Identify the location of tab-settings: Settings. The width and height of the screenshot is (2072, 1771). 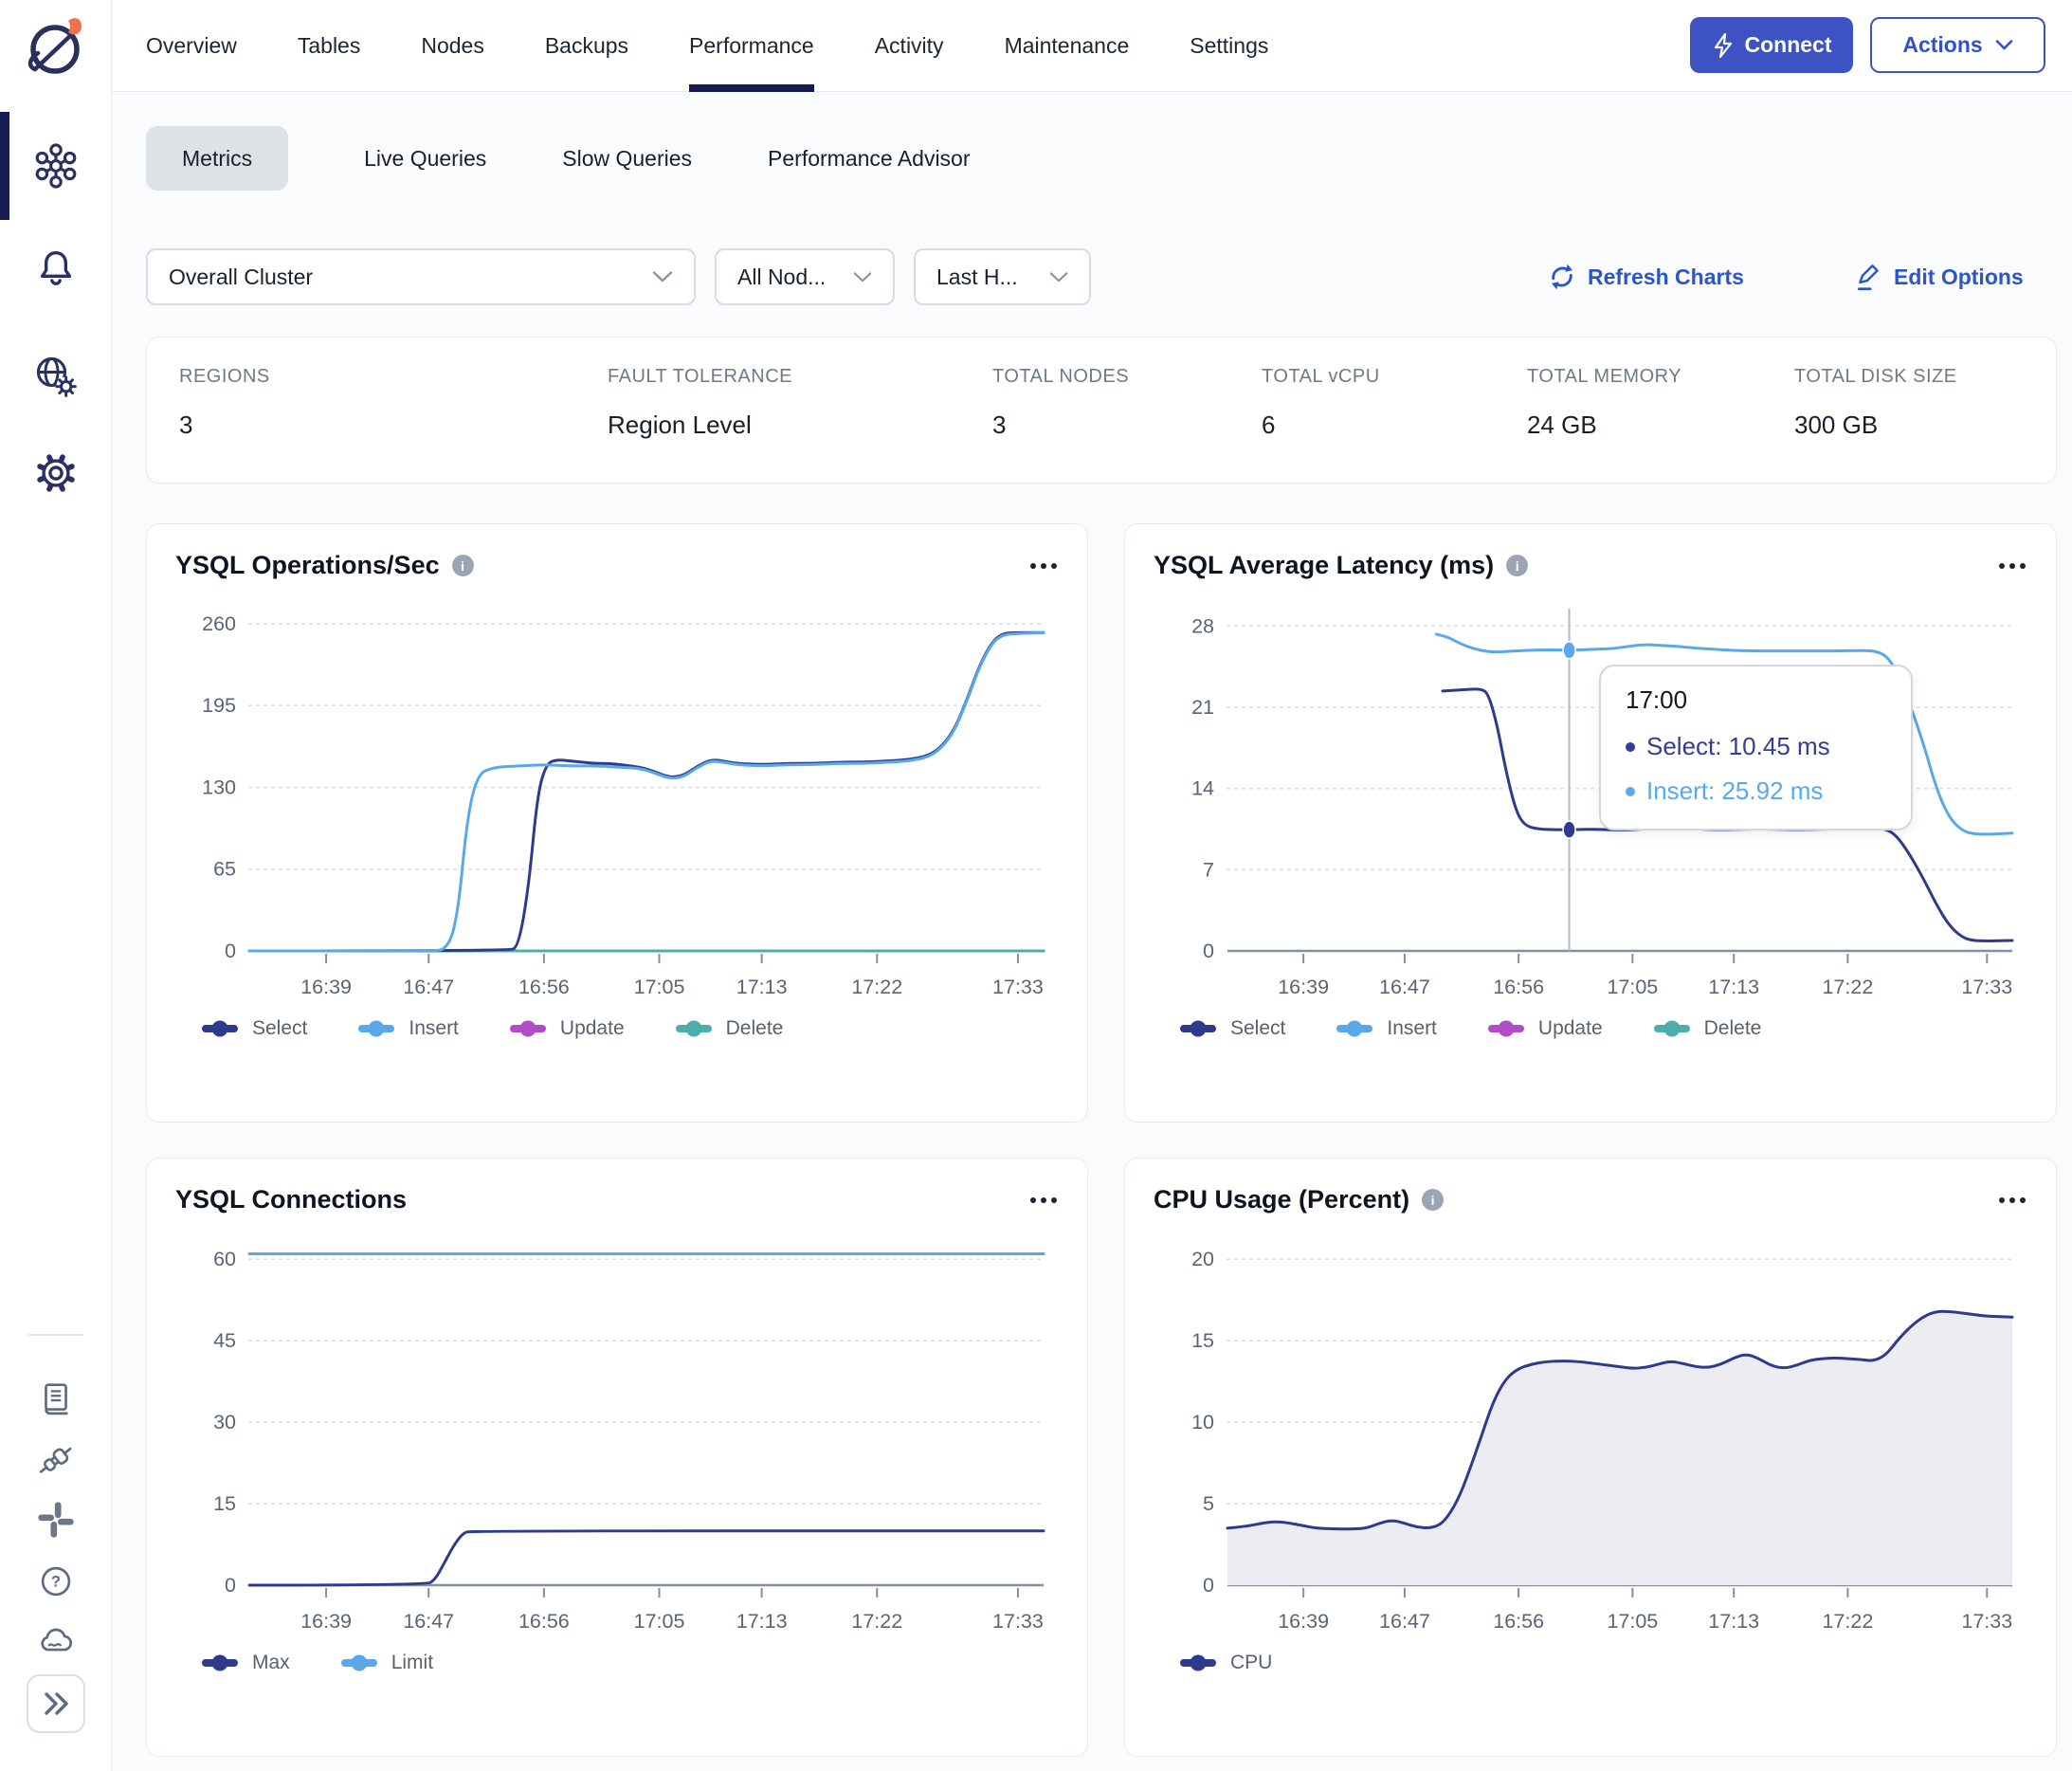
(1229, 46).